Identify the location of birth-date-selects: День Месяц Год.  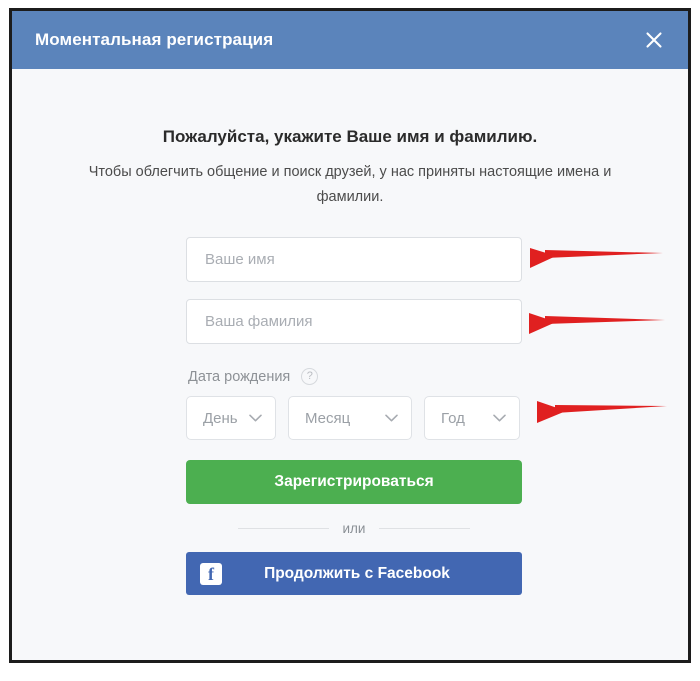
(354, 418).